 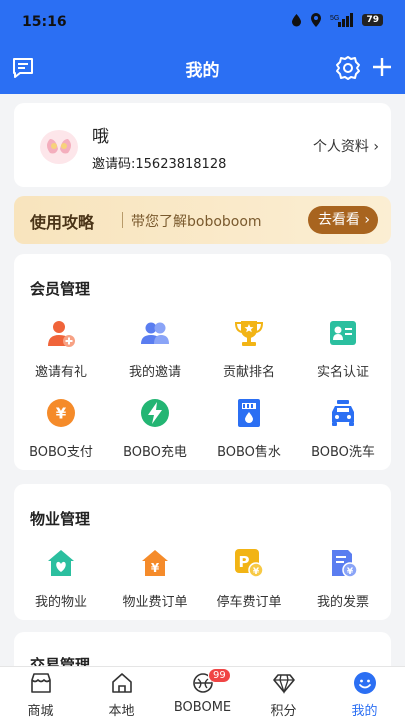 What do you see at coordinates (338, 220) in the screenshot?
I see `guide-button-label: 去看看` at bounding box center [338, 220].